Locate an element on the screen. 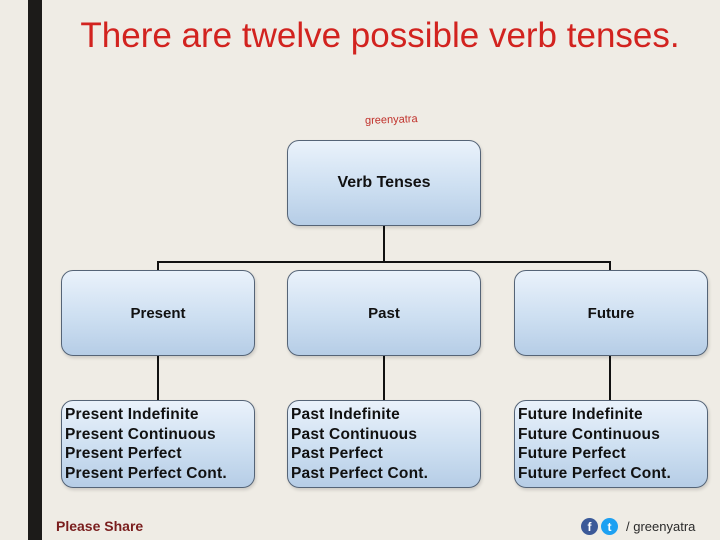  category-node-future: Future is located at coordinates (611, 313).